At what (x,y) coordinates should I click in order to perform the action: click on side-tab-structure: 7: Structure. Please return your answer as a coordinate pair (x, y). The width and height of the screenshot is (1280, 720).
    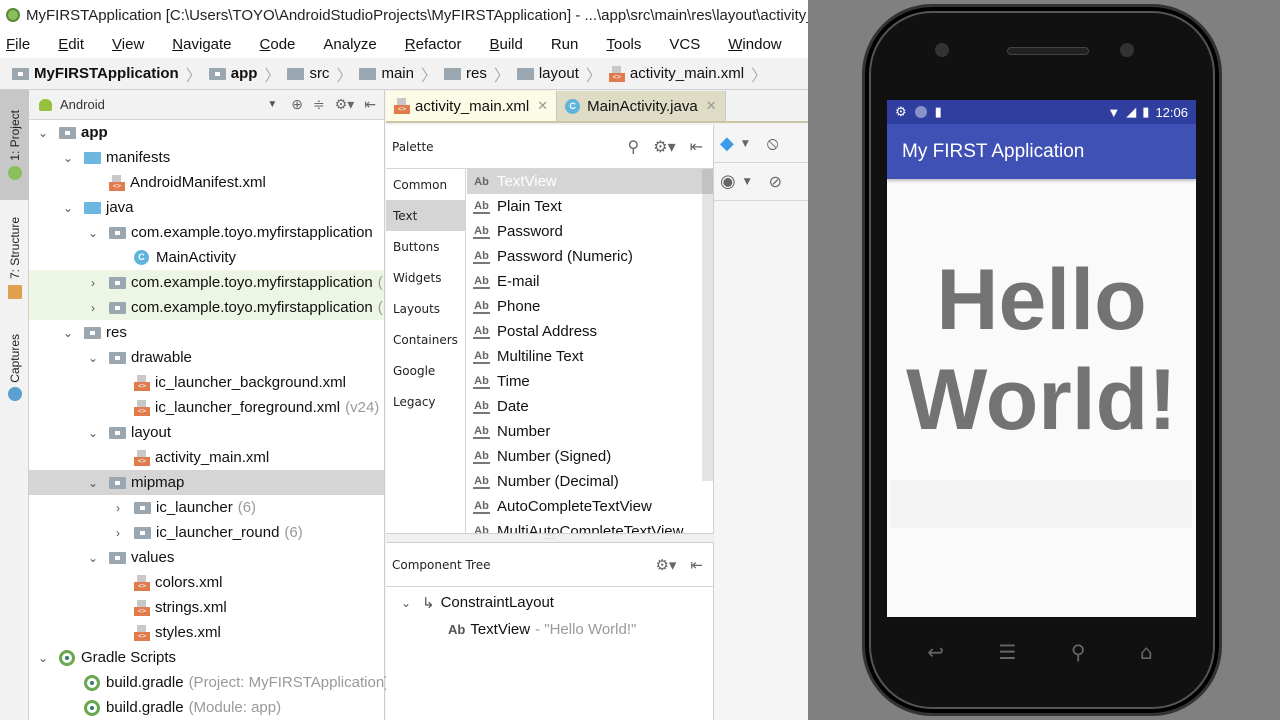
    Looking at the image, I should click on (14, 258).